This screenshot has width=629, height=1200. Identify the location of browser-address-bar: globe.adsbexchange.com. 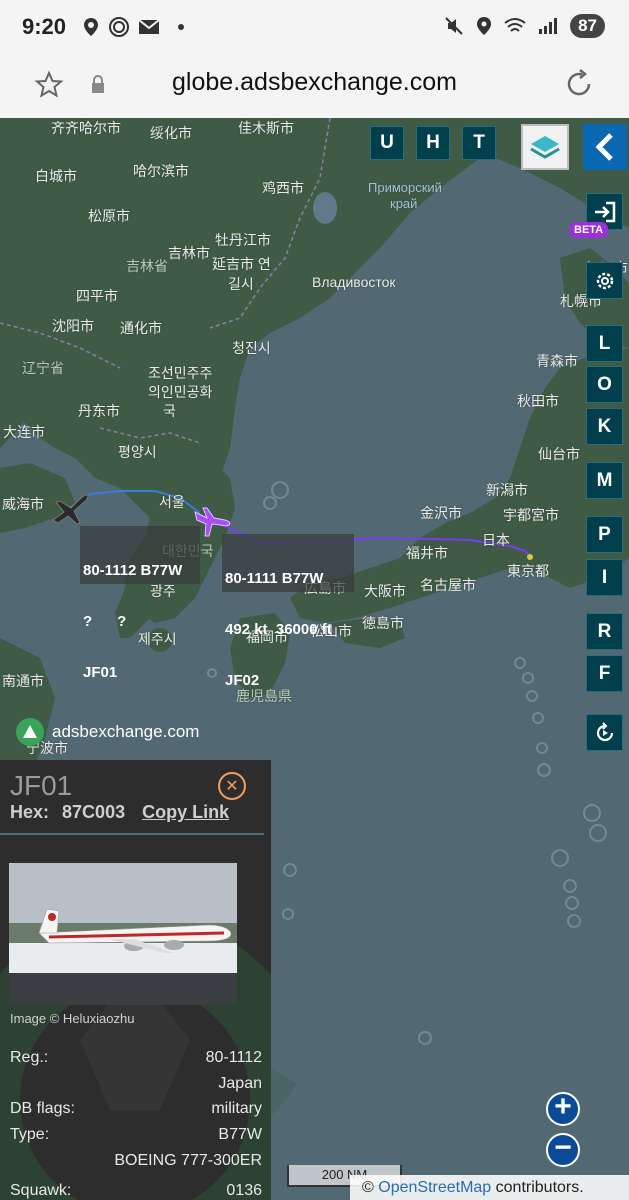
(314, 87).